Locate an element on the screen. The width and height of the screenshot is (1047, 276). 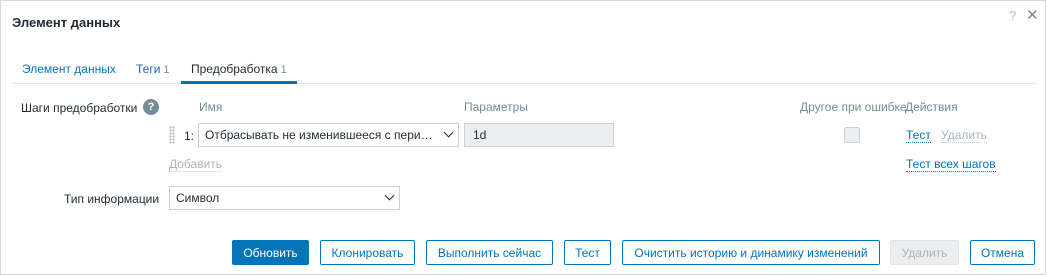
step-param-input: 1d is located at coordinates (539, 135).